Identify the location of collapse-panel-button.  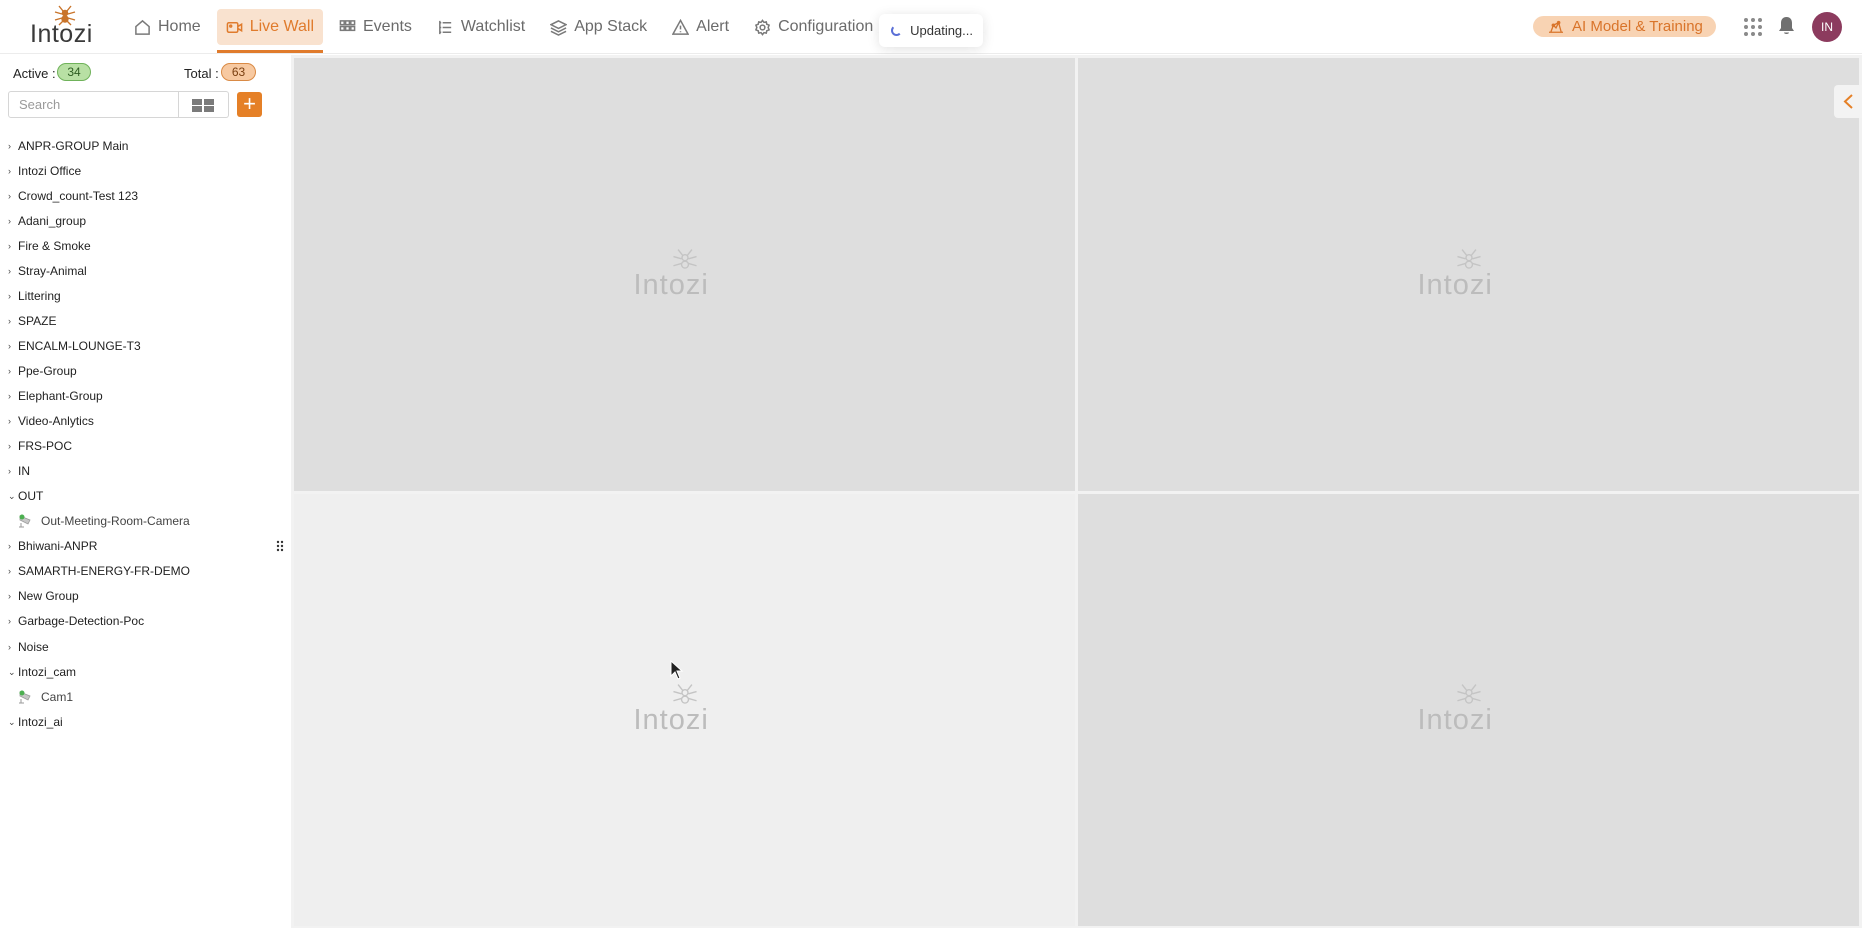
(1848, 101).